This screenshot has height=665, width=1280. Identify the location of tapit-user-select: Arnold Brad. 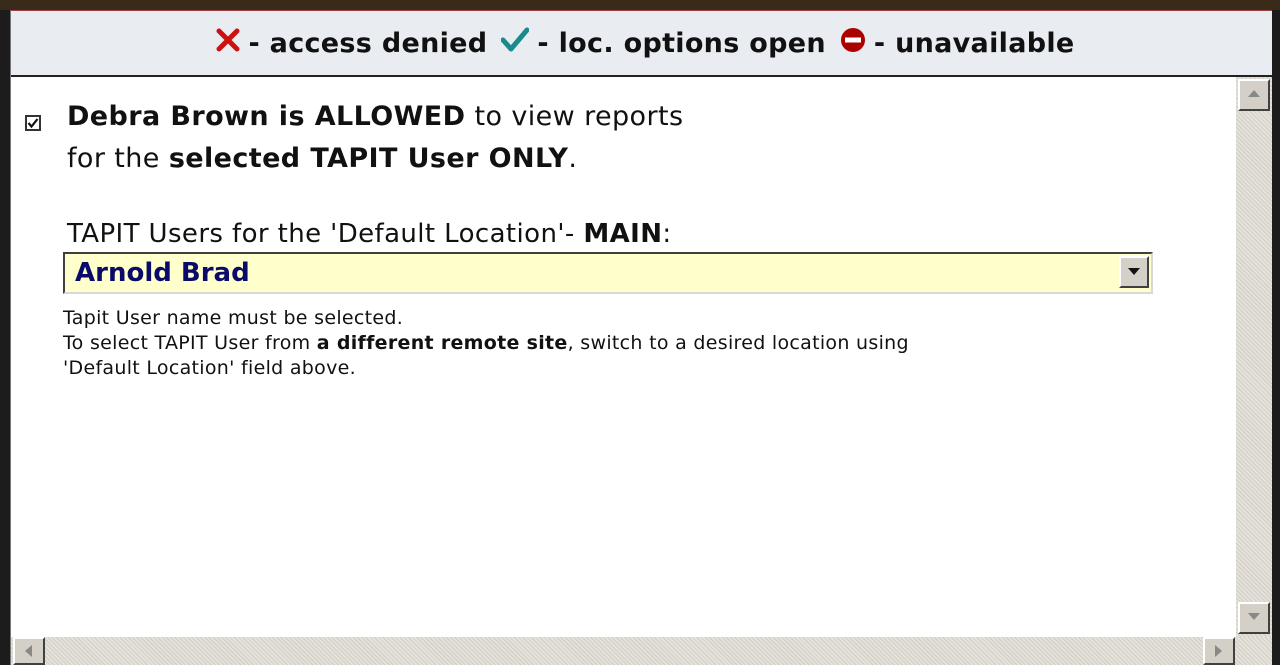
(608, 273).